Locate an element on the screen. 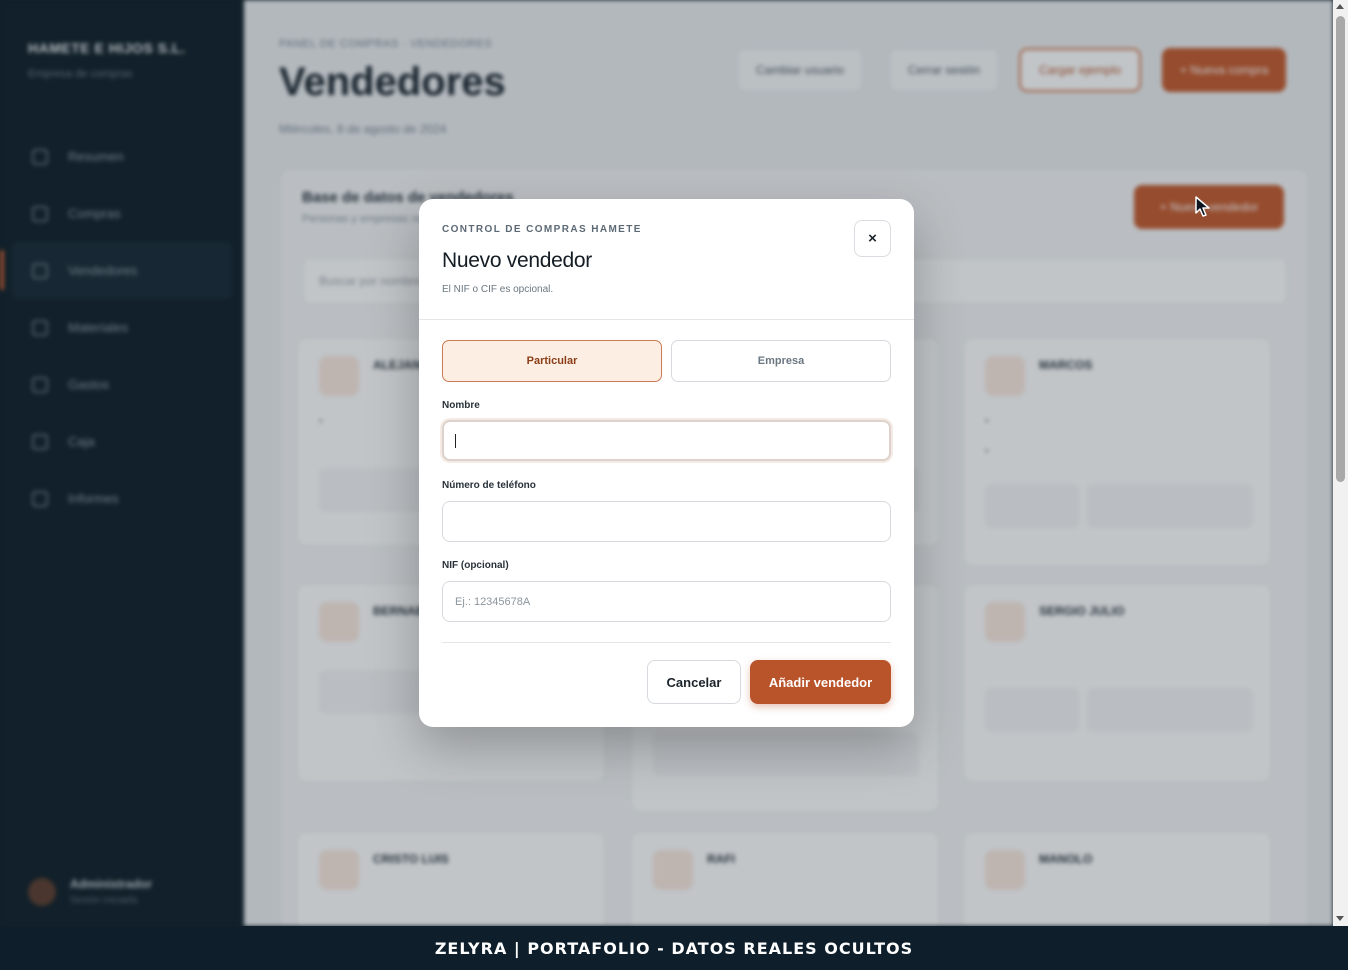 Image resolution: width=1348 pixels, height=970 pixels. close-icon: × is located at coordinates (872, 238).